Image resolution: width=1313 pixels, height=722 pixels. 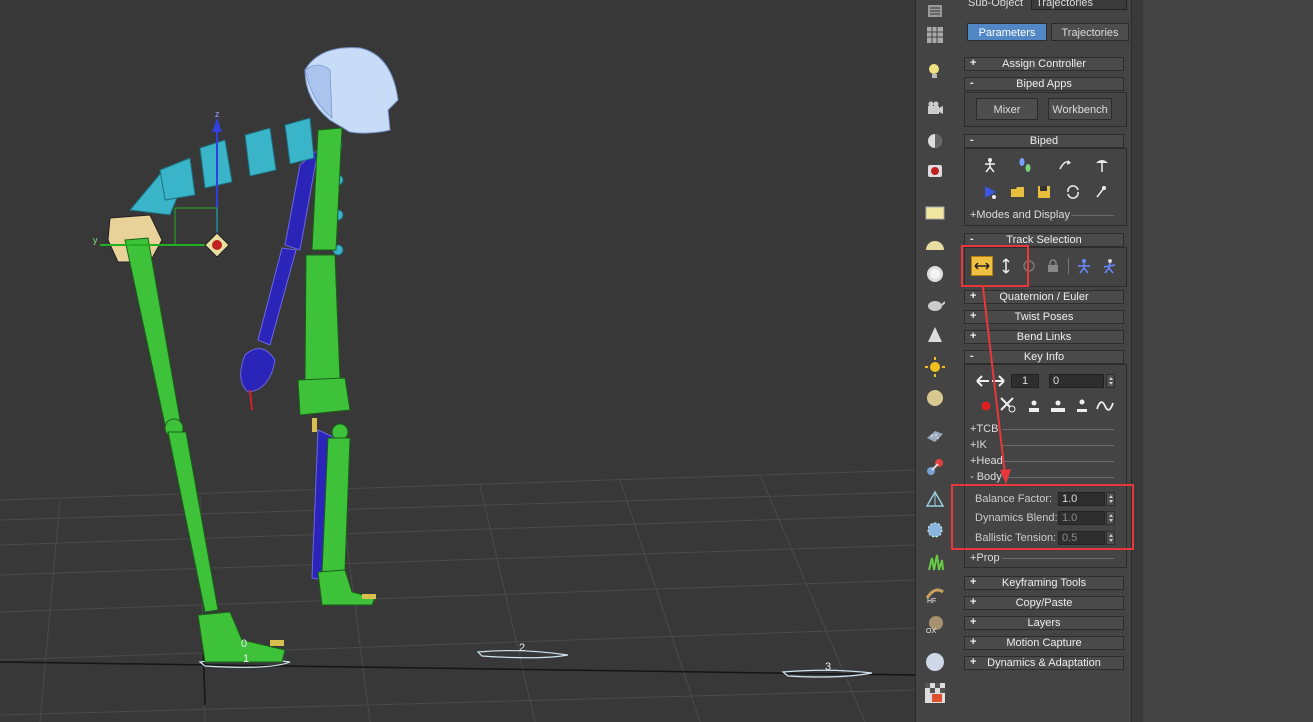 I want to click on rollout-title: Twist Poses, so click(x=1044, y=317).